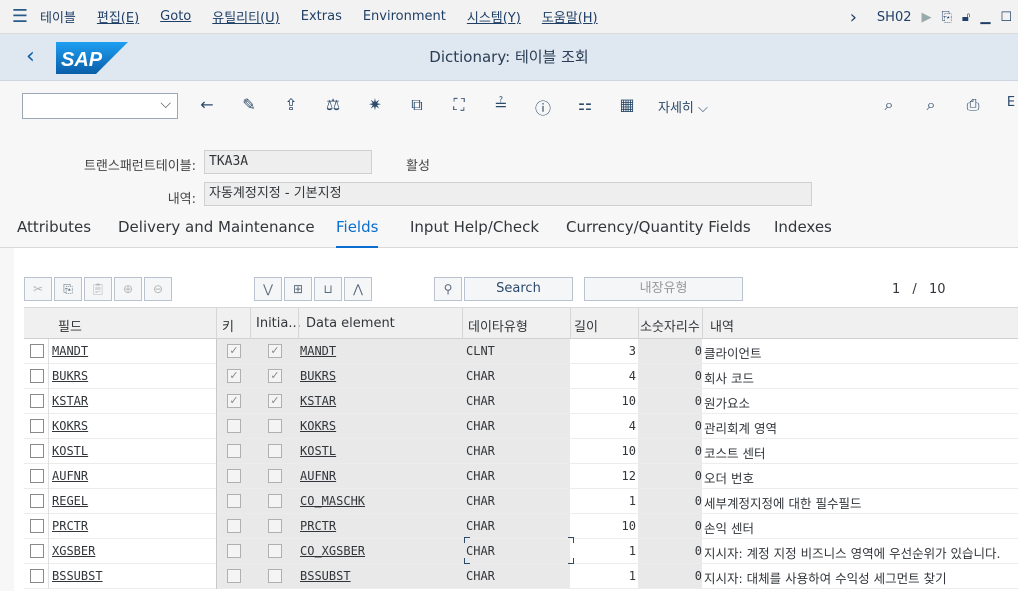 This screenshot has width=1018, height=591. What do you see at coordinates (118, 16) in the screenshot?
I see `menu-edit: 편집(E)` at bounding box center [118, 16].